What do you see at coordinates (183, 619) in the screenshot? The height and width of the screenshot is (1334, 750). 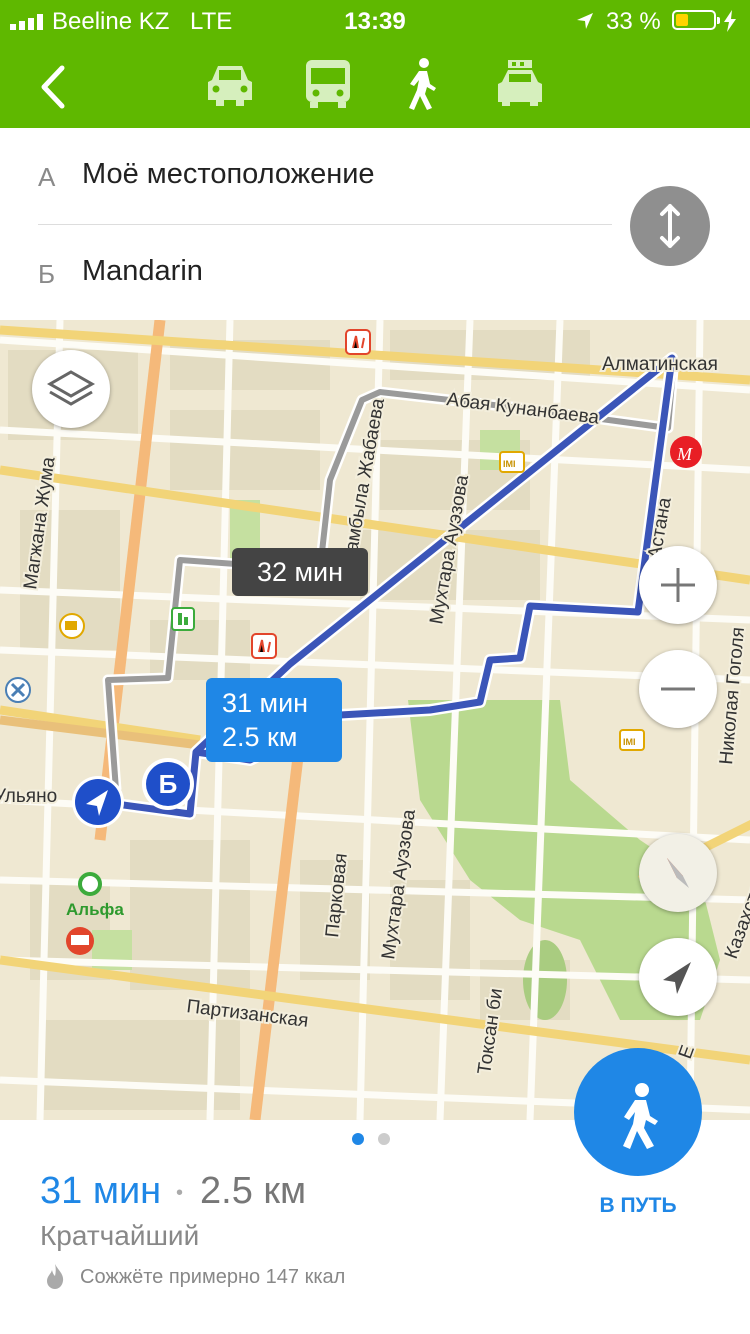 I see `poi-building-icon` at bounding box center [183, 619].